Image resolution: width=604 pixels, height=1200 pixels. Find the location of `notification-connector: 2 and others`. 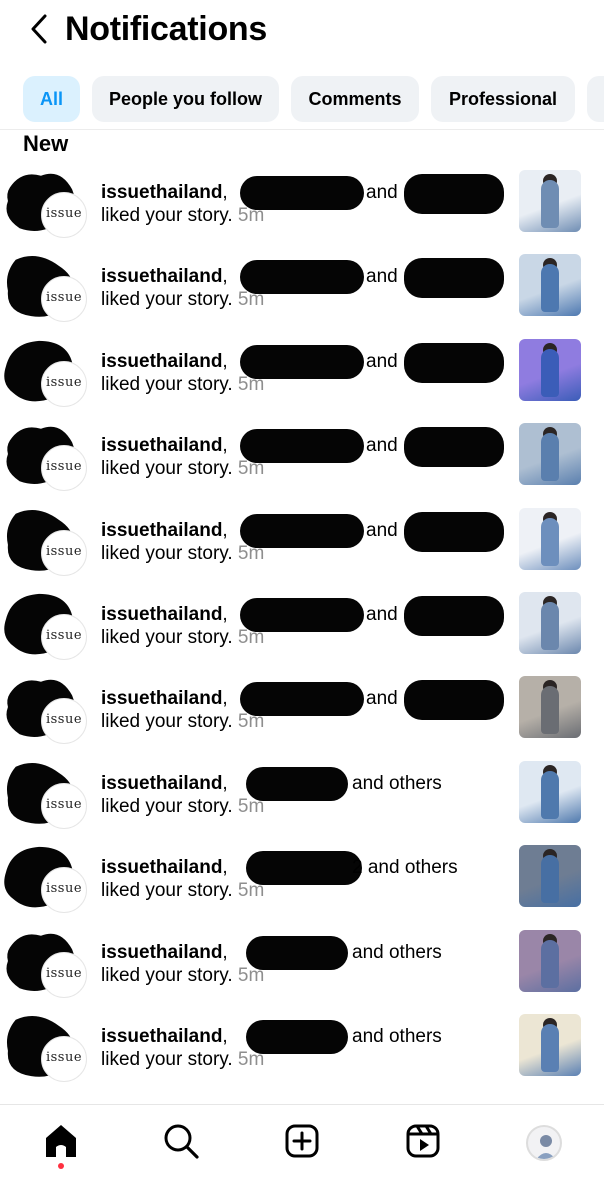

notification-connector: 2 and others is located at coordinates (405, 868).